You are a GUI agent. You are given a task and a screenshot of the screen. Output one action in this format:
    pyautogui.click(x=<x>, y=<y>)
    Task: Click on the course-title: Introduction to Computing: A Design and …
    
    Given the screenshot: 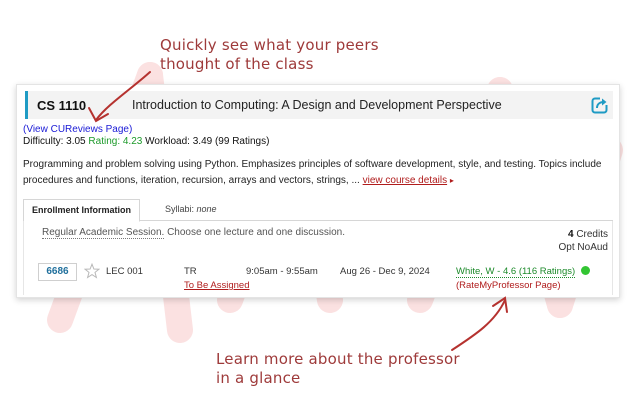 What is the action you would take?
    pyautogui.click(x=317, y=105)
    